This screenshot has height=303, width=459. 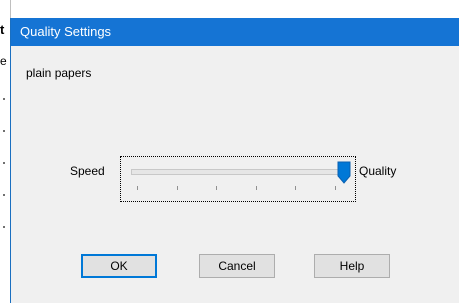 What do you see at coordinates (239, 172) in the screenshot?
I see `slider-track` at bounding box center [239, 172].